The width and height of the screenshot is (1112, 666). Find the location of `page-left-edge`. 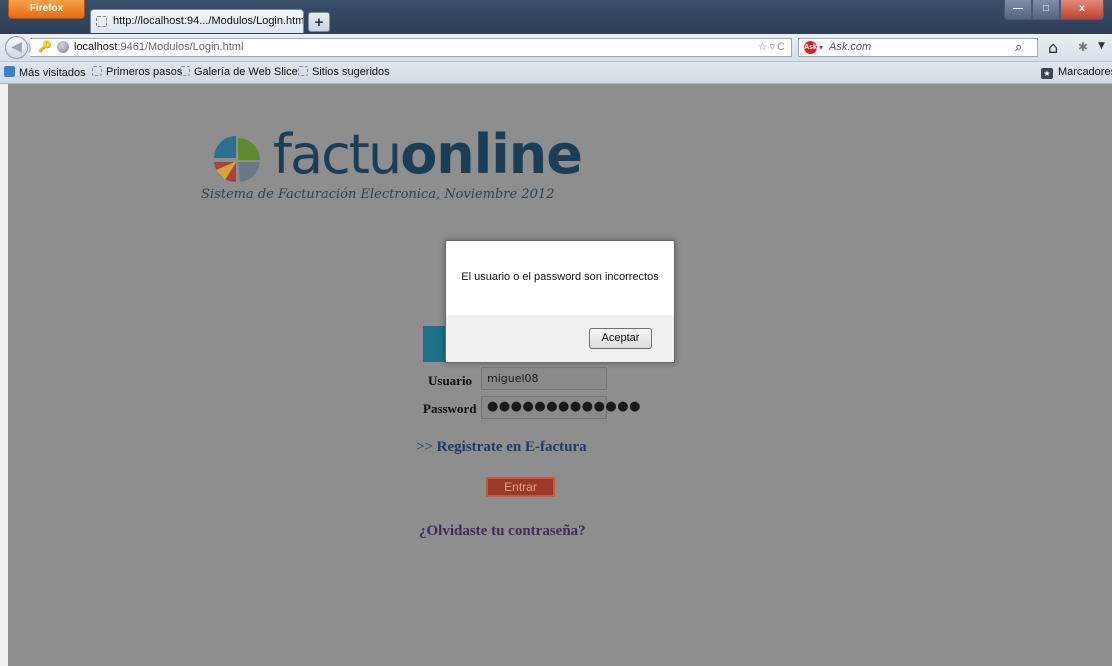

page-left-edge is located at coordinates (4, 375).